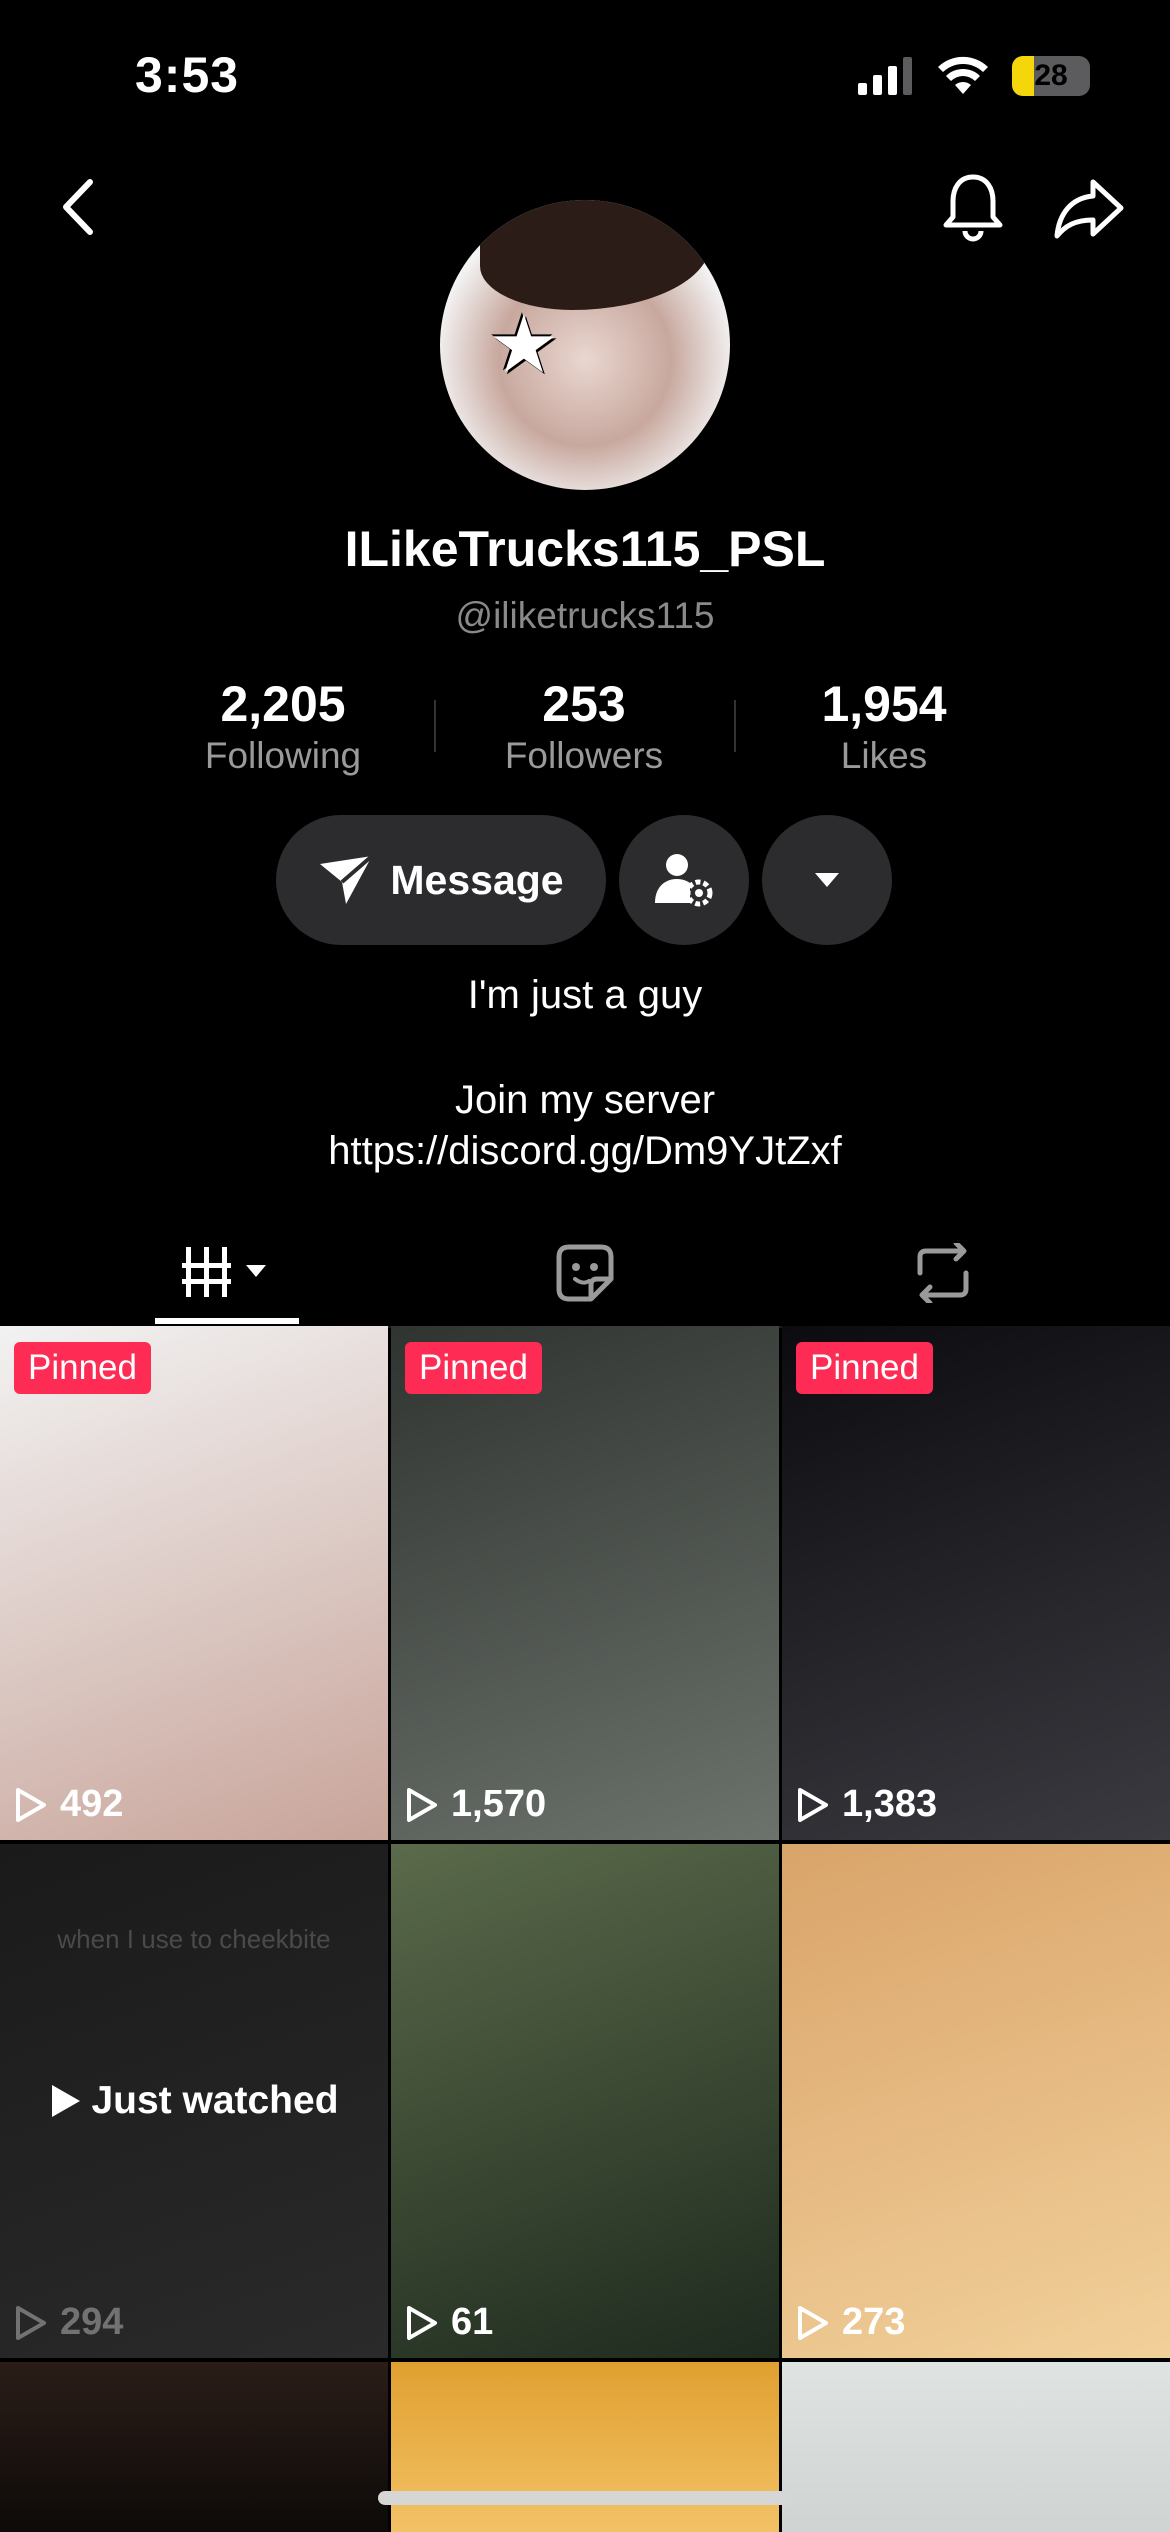 This screenshot has height=2532, width=1170. Describe the element at coordinates (283, 755) in the screenshot. I see `following-label: Following` at that location.